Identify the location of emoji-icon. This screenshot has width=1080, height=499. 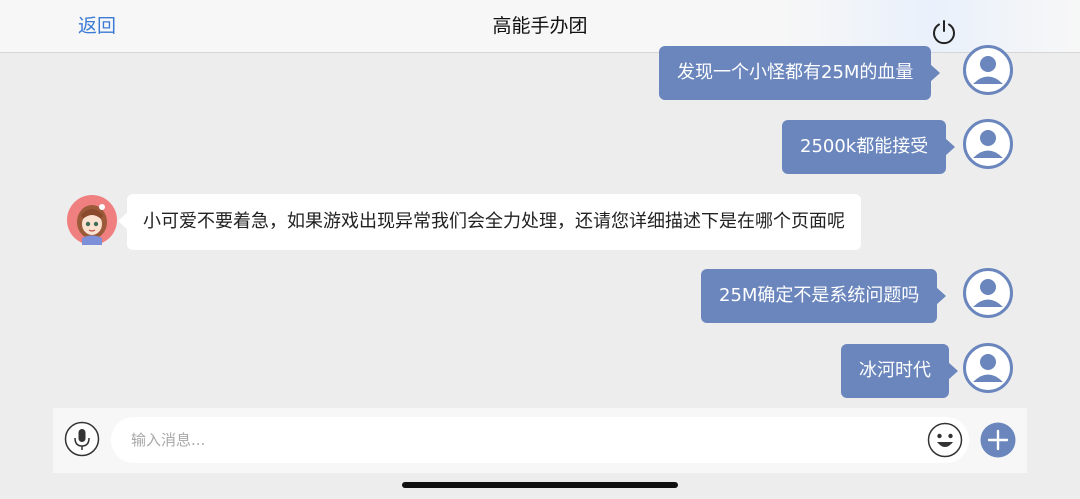
(945, 440).